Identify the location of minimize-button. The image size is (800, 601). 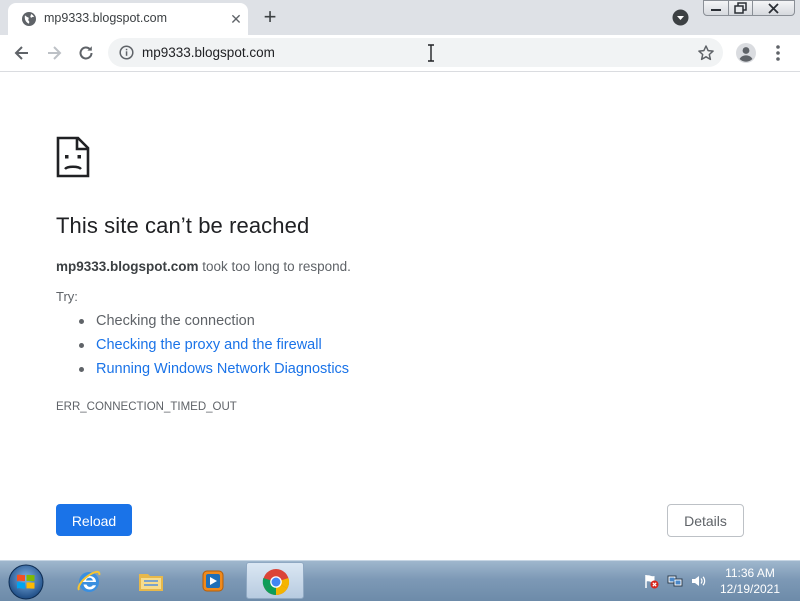
(716, 8).